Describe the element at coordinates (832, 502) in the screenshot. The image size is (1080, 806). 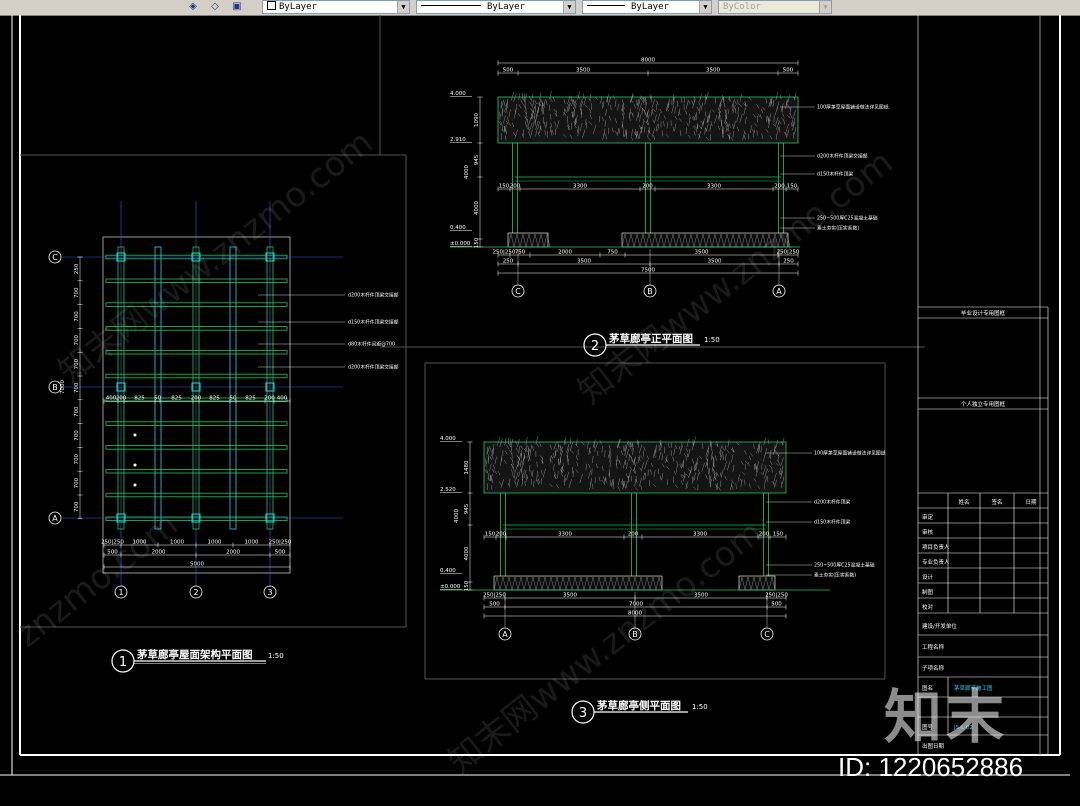
I see `note-text: d200木杆件顶梁` at that location.